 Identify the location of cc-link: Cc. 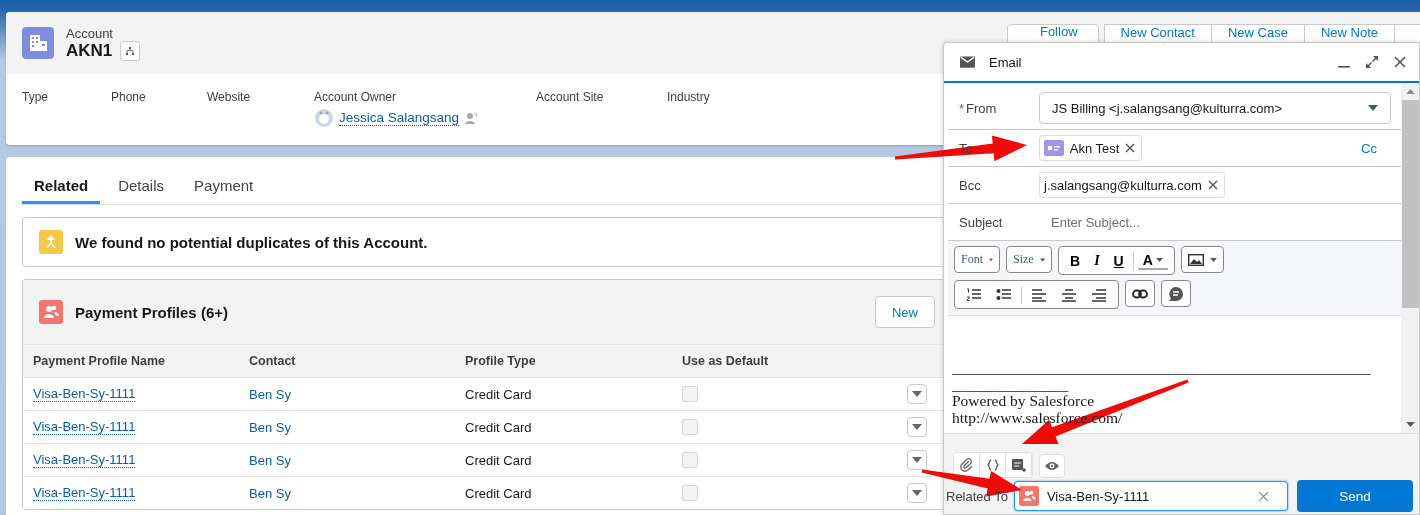
(1369, 148).